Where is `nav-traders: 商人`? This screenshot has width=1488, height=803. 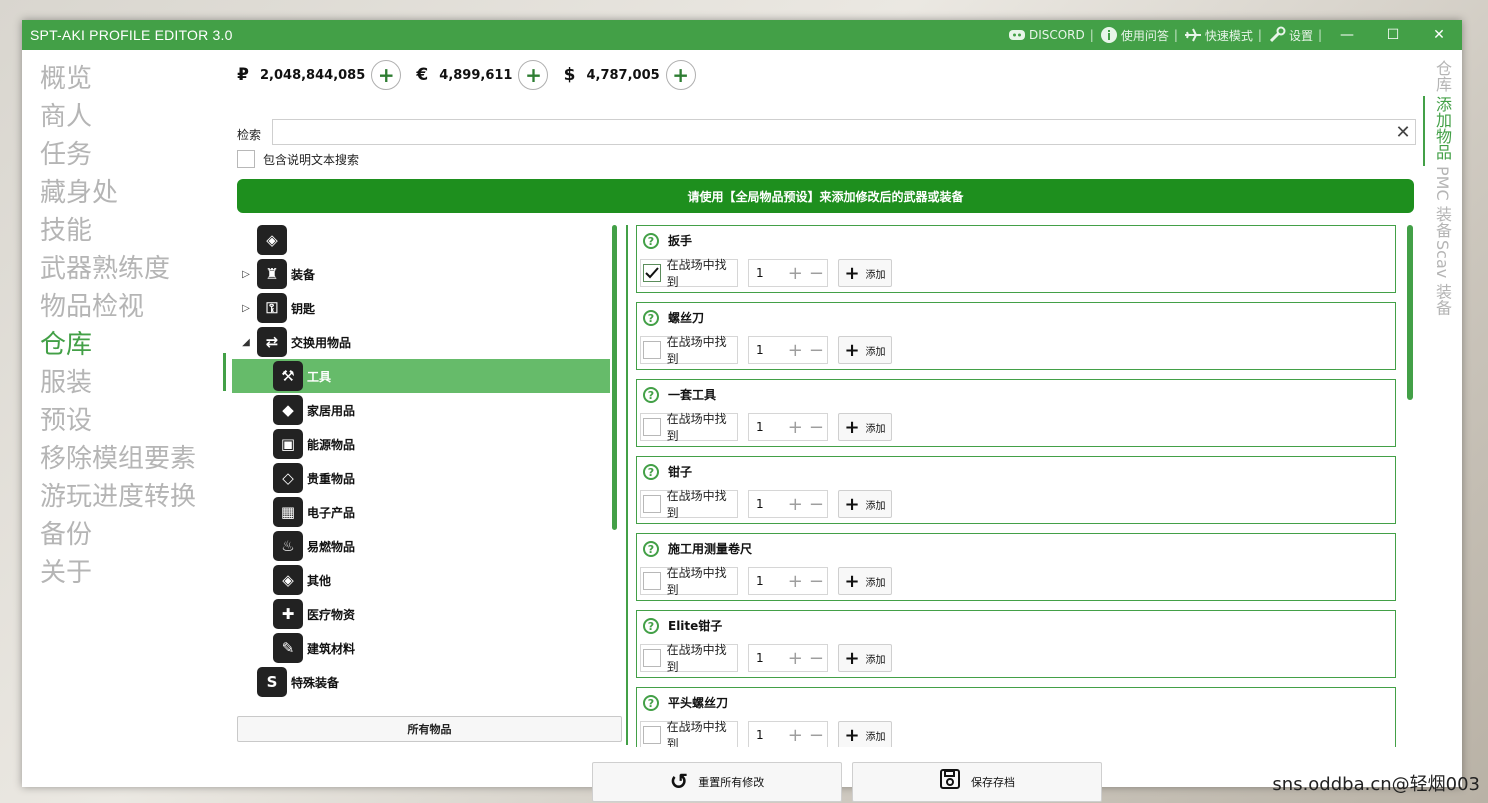 nav-traders: 商人 is located at coordinates (124, 117).